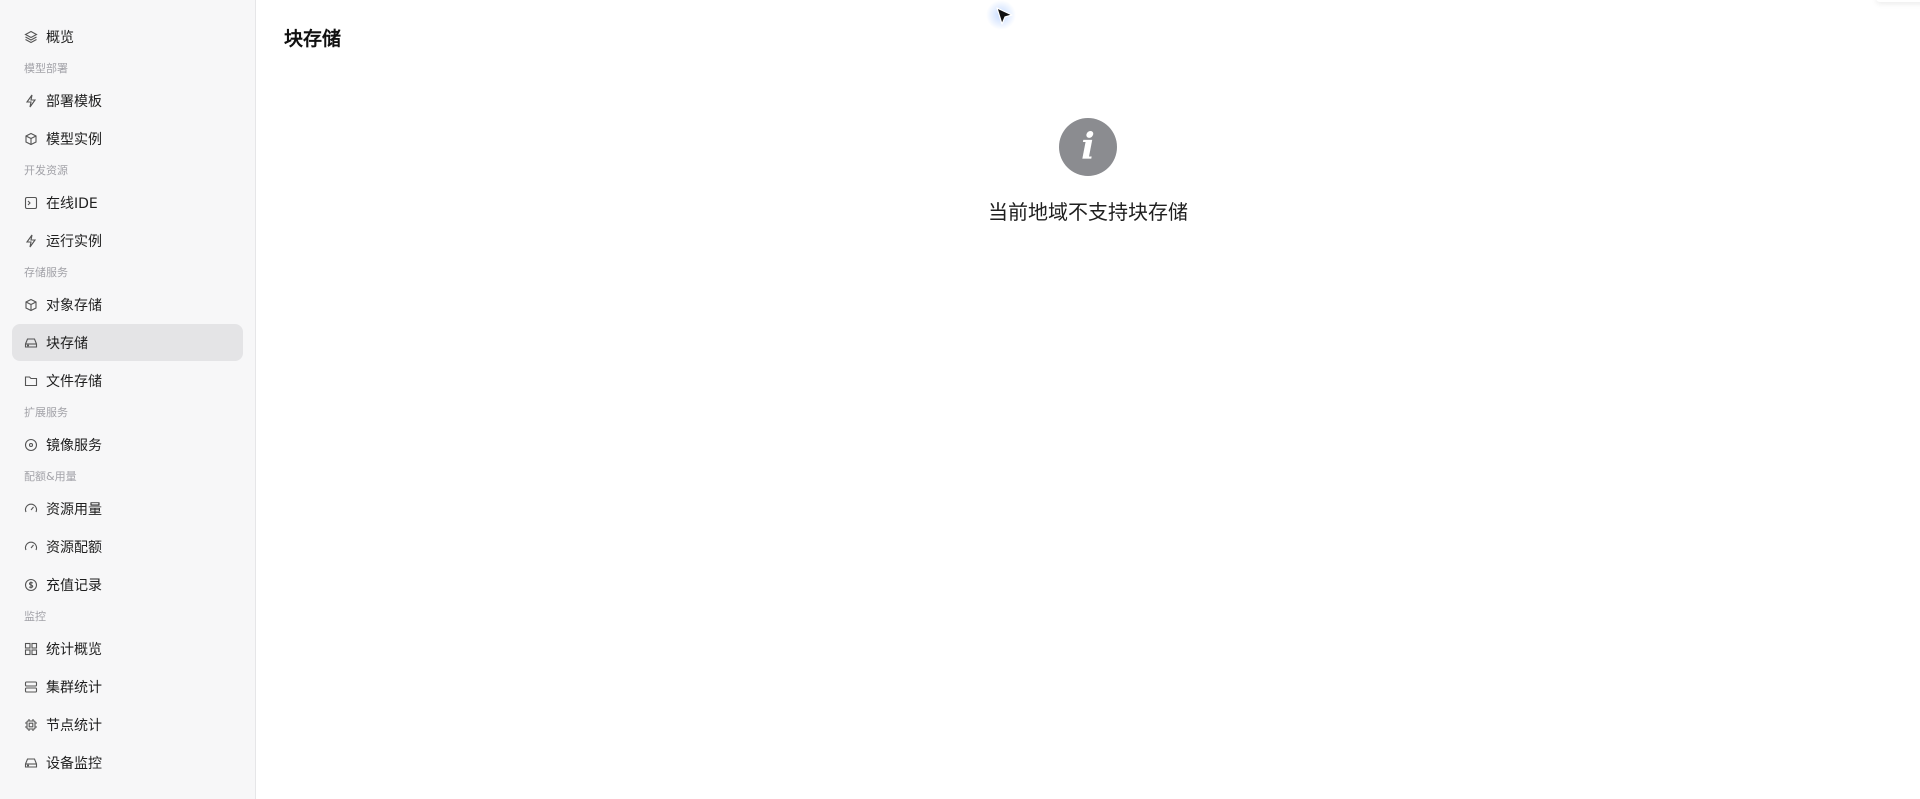  What do you see at coordinates (74, 547) in the screenshot?
I see `sidebar-item-label: 资源配额` at bounding box center [74, 547].